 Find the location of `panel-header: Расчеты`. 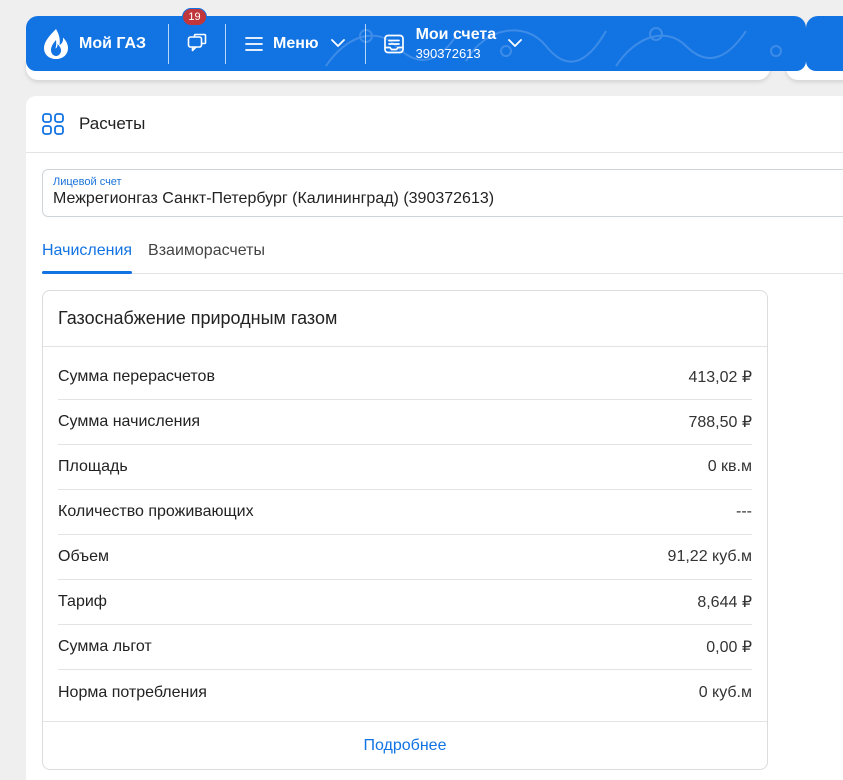

panel-header: Расчеты is located at coordinates (434, 124).